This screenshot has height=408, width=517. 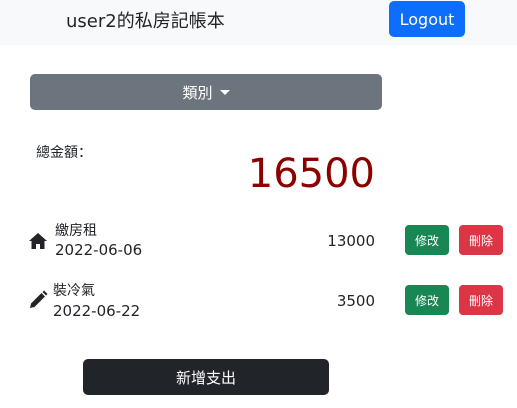 What do you see at coordinates (197, 92) in the screenshot?
I see `category-label: 類別` at bounding box center [197, 92].